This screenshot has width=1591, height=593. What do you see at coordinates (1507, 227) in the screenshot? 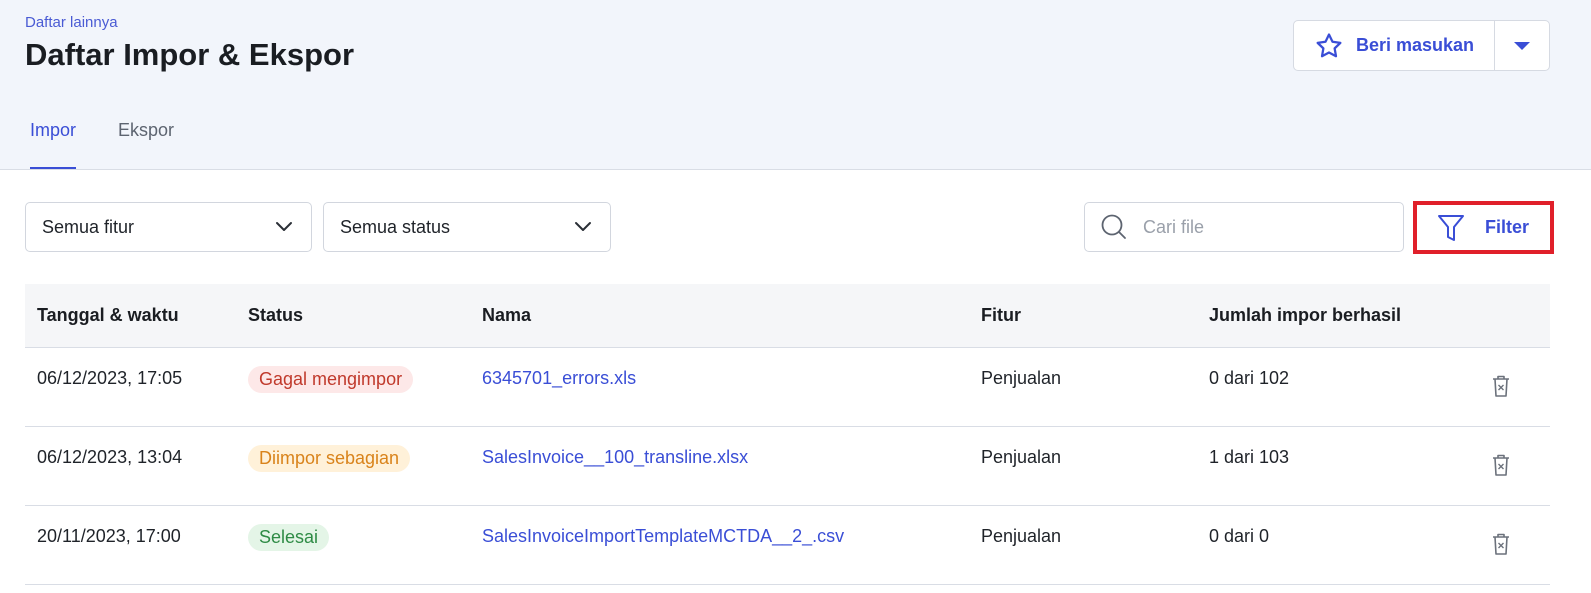
I see `filter-button-label: Filter` at bounding box center [1507, 227].